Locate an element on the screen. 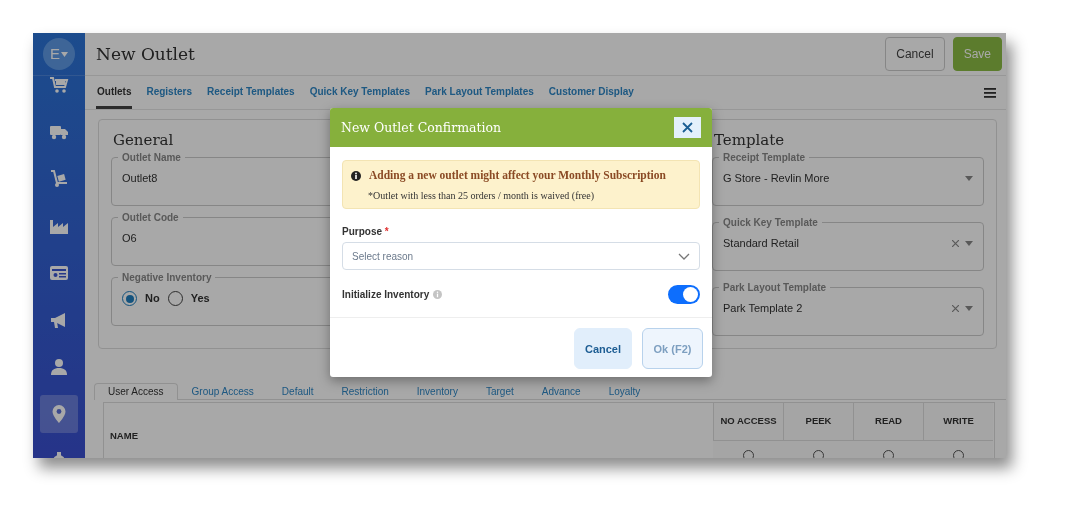 The width and height of the screenshot is (1072, 524). tab: Group Access is located at coordinates (222, 390).